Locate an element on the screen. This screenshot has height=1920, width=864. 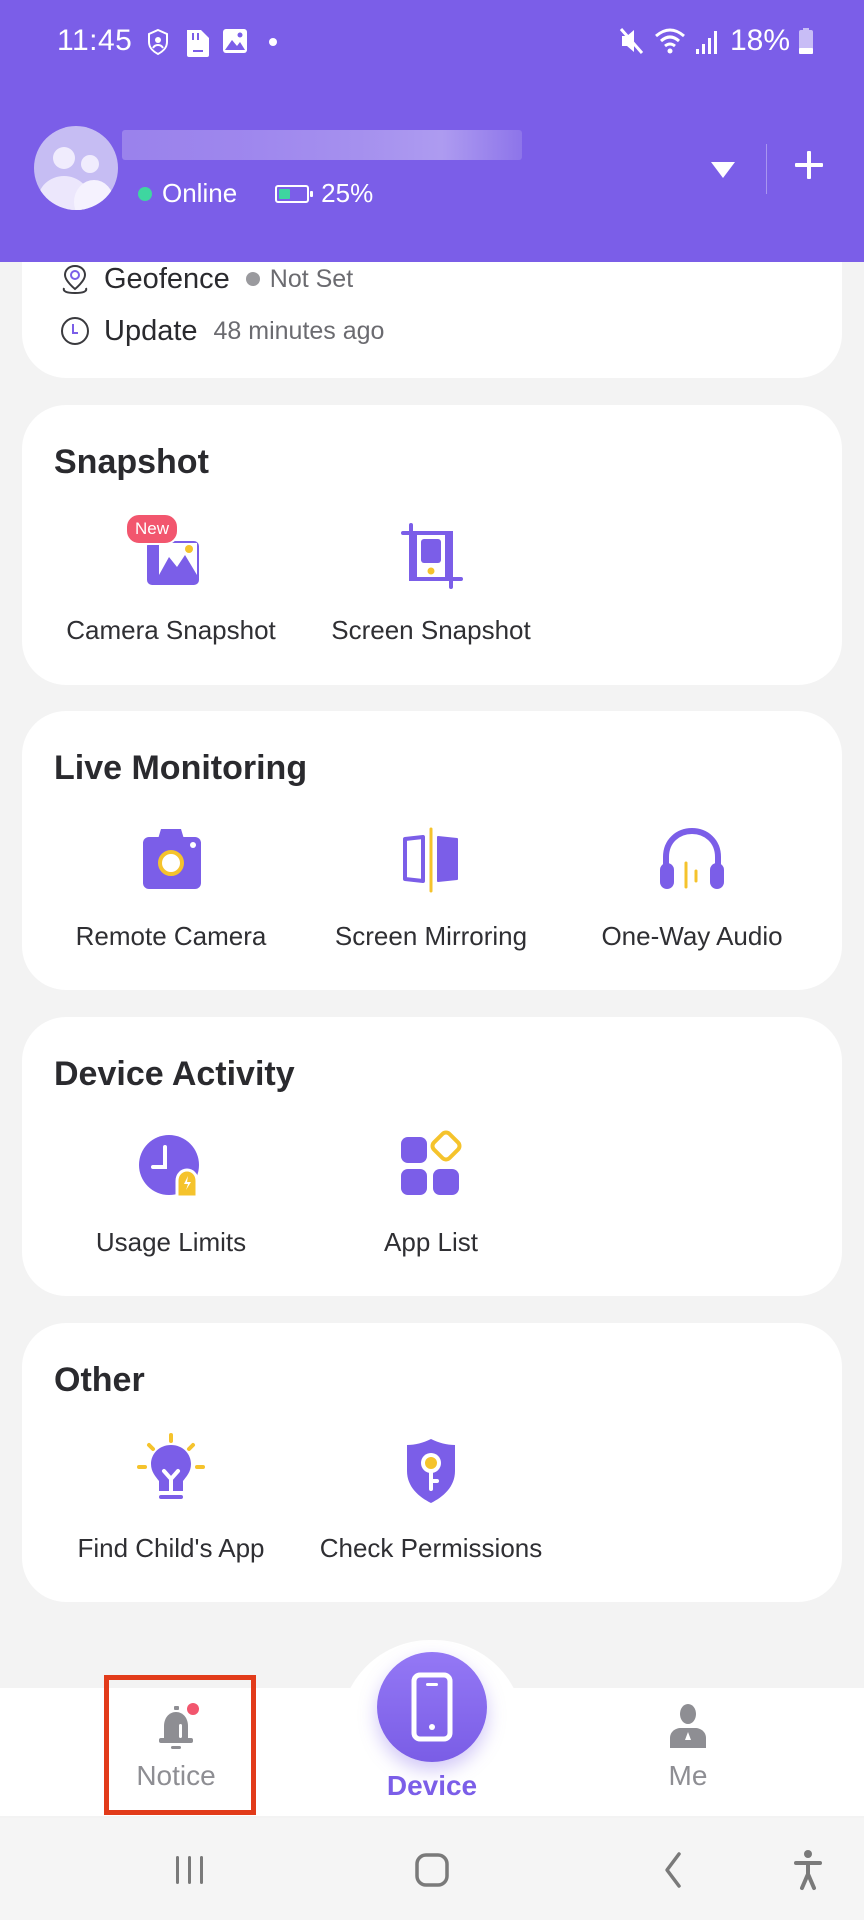
geofence-label: Geofence is located at coordinates (167, 278).